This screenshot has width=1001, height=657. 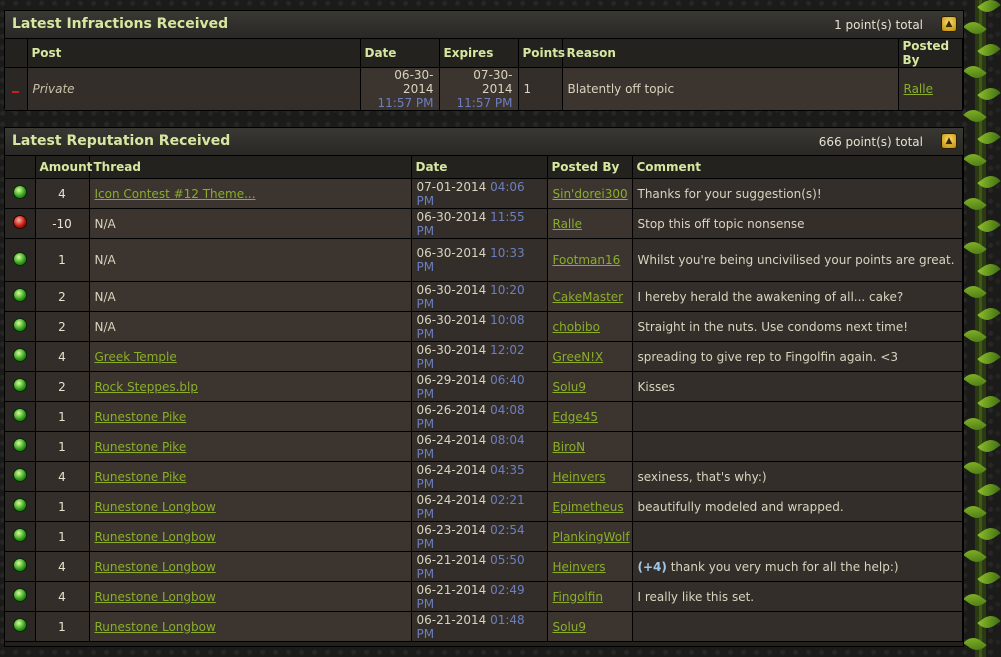 What do you see at coordinates (451, 186) in the screenshot?
I see `rep-date: 07-01-2014` at bounding box center [451, 186].